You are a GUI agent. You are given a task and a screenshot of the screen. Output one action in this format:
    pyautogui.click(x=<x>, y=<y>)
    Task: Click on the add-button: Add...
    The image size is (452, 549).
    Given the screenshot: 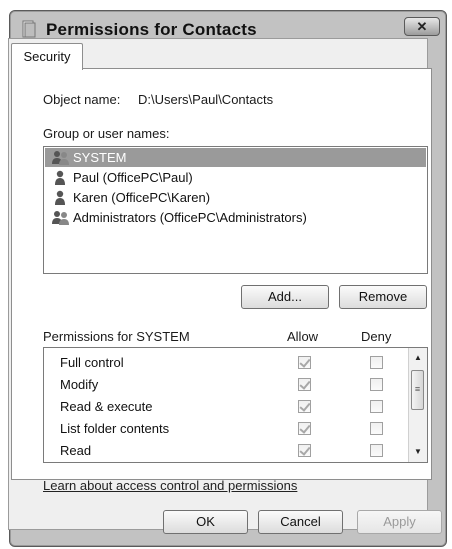 What is the action you would take?
    pyautogui.click(x=285, y=297)
    